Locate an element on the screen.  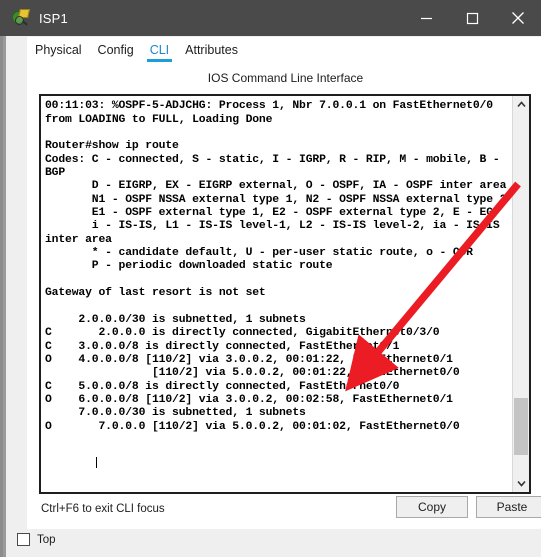
close-icon is located at coordinates (518, 18).